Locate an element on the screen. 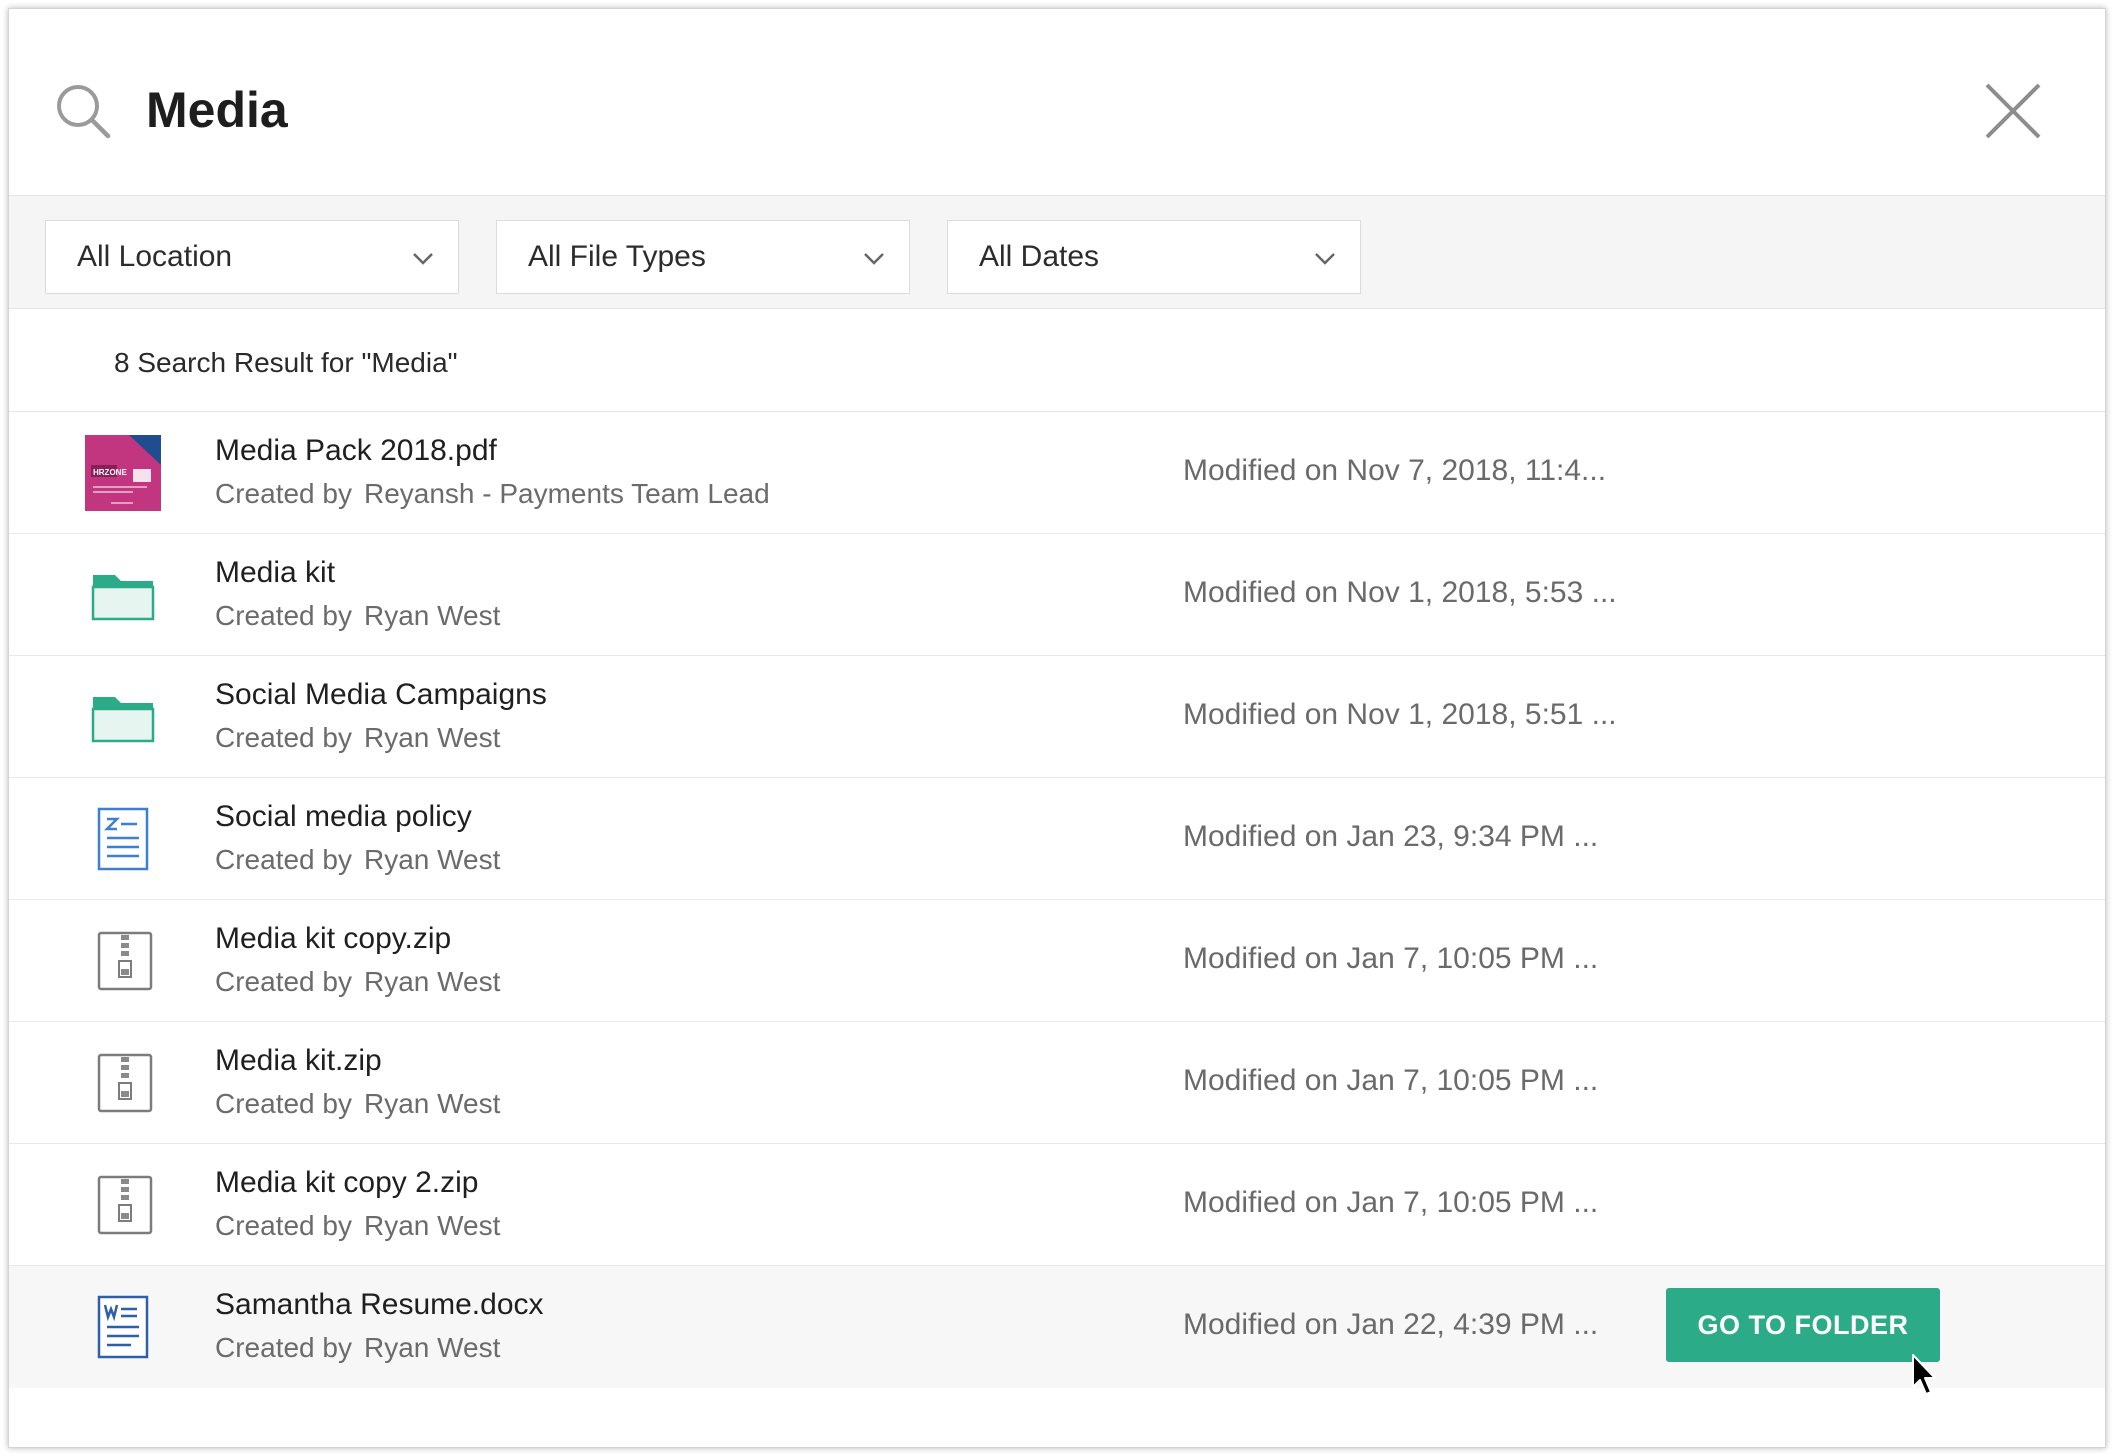 Image resolution: width=2114 pixels, height=1456 pixels. pdf-thumbnail-text: HRZONE is located at coordinates (110, 472).